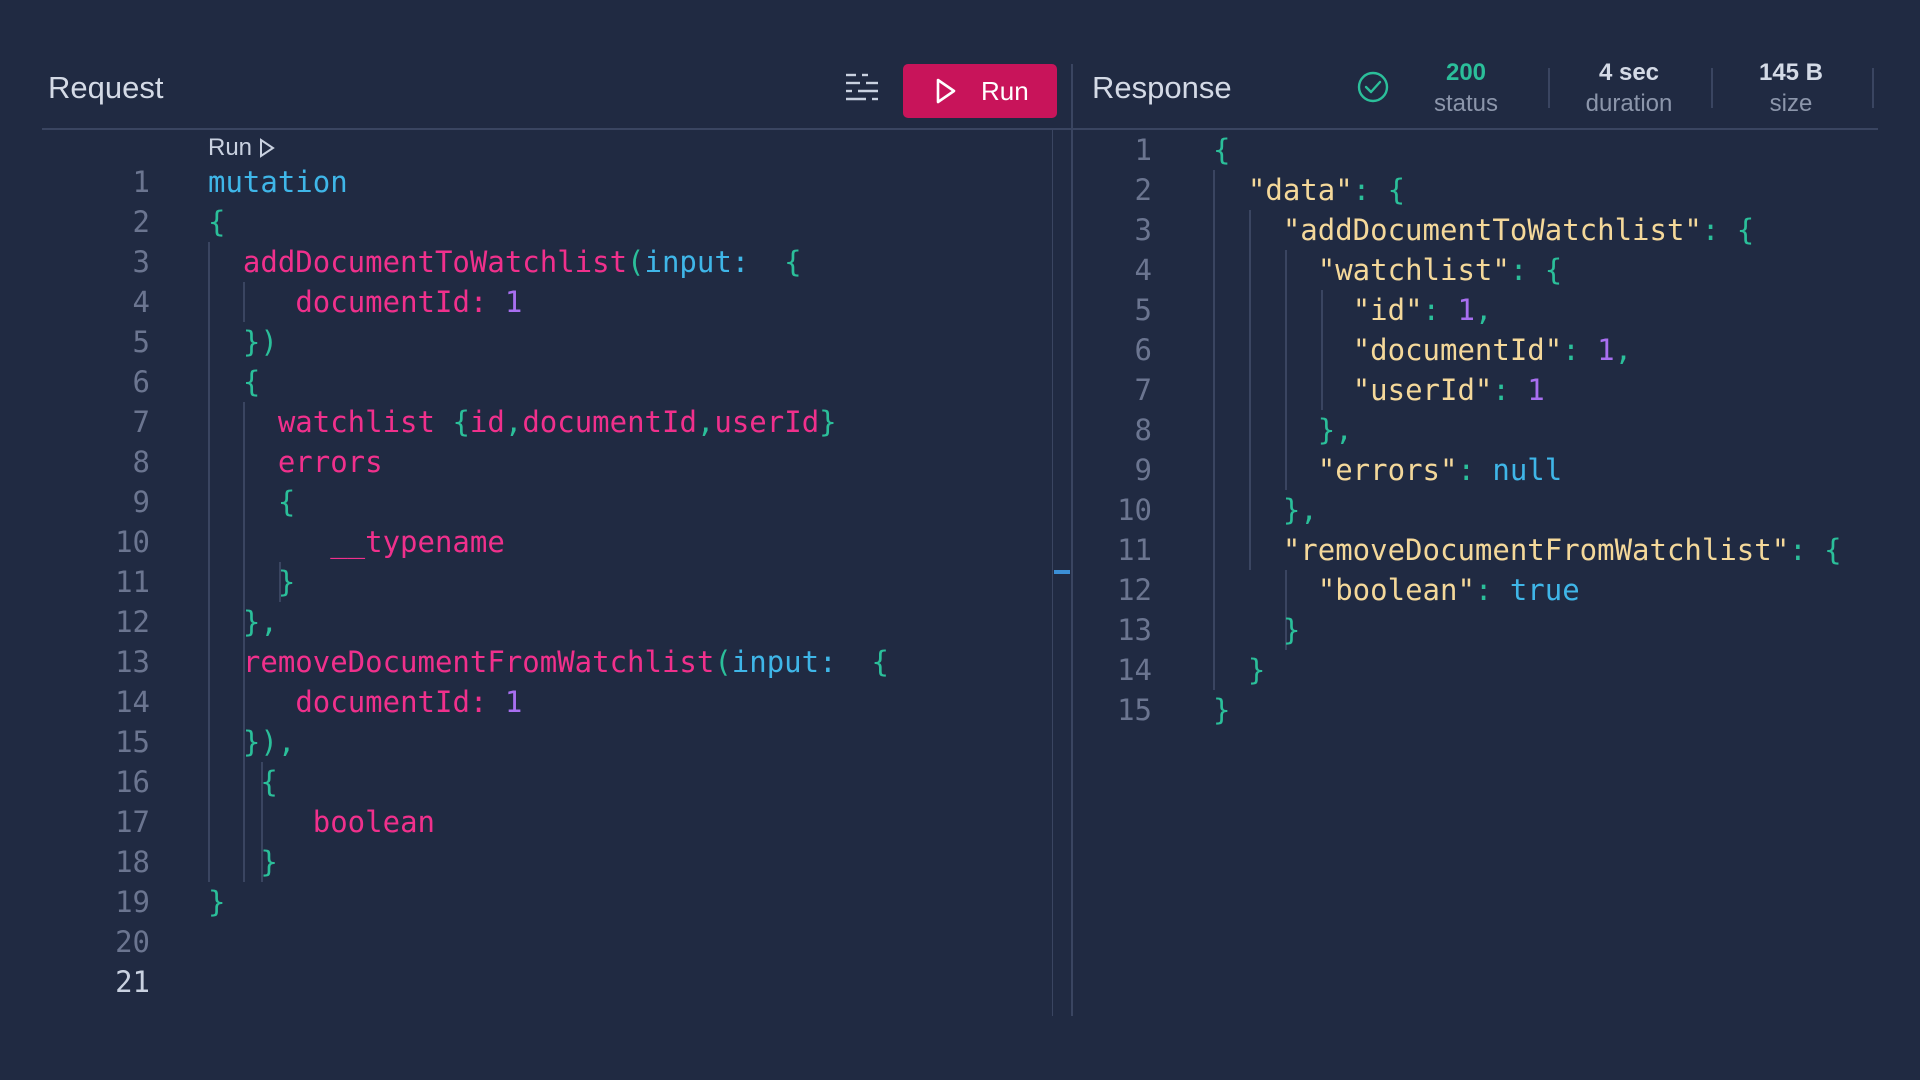 The image size is (1920, 1080). I want to click on editor-scrollbar-track, so click(1052, 573).